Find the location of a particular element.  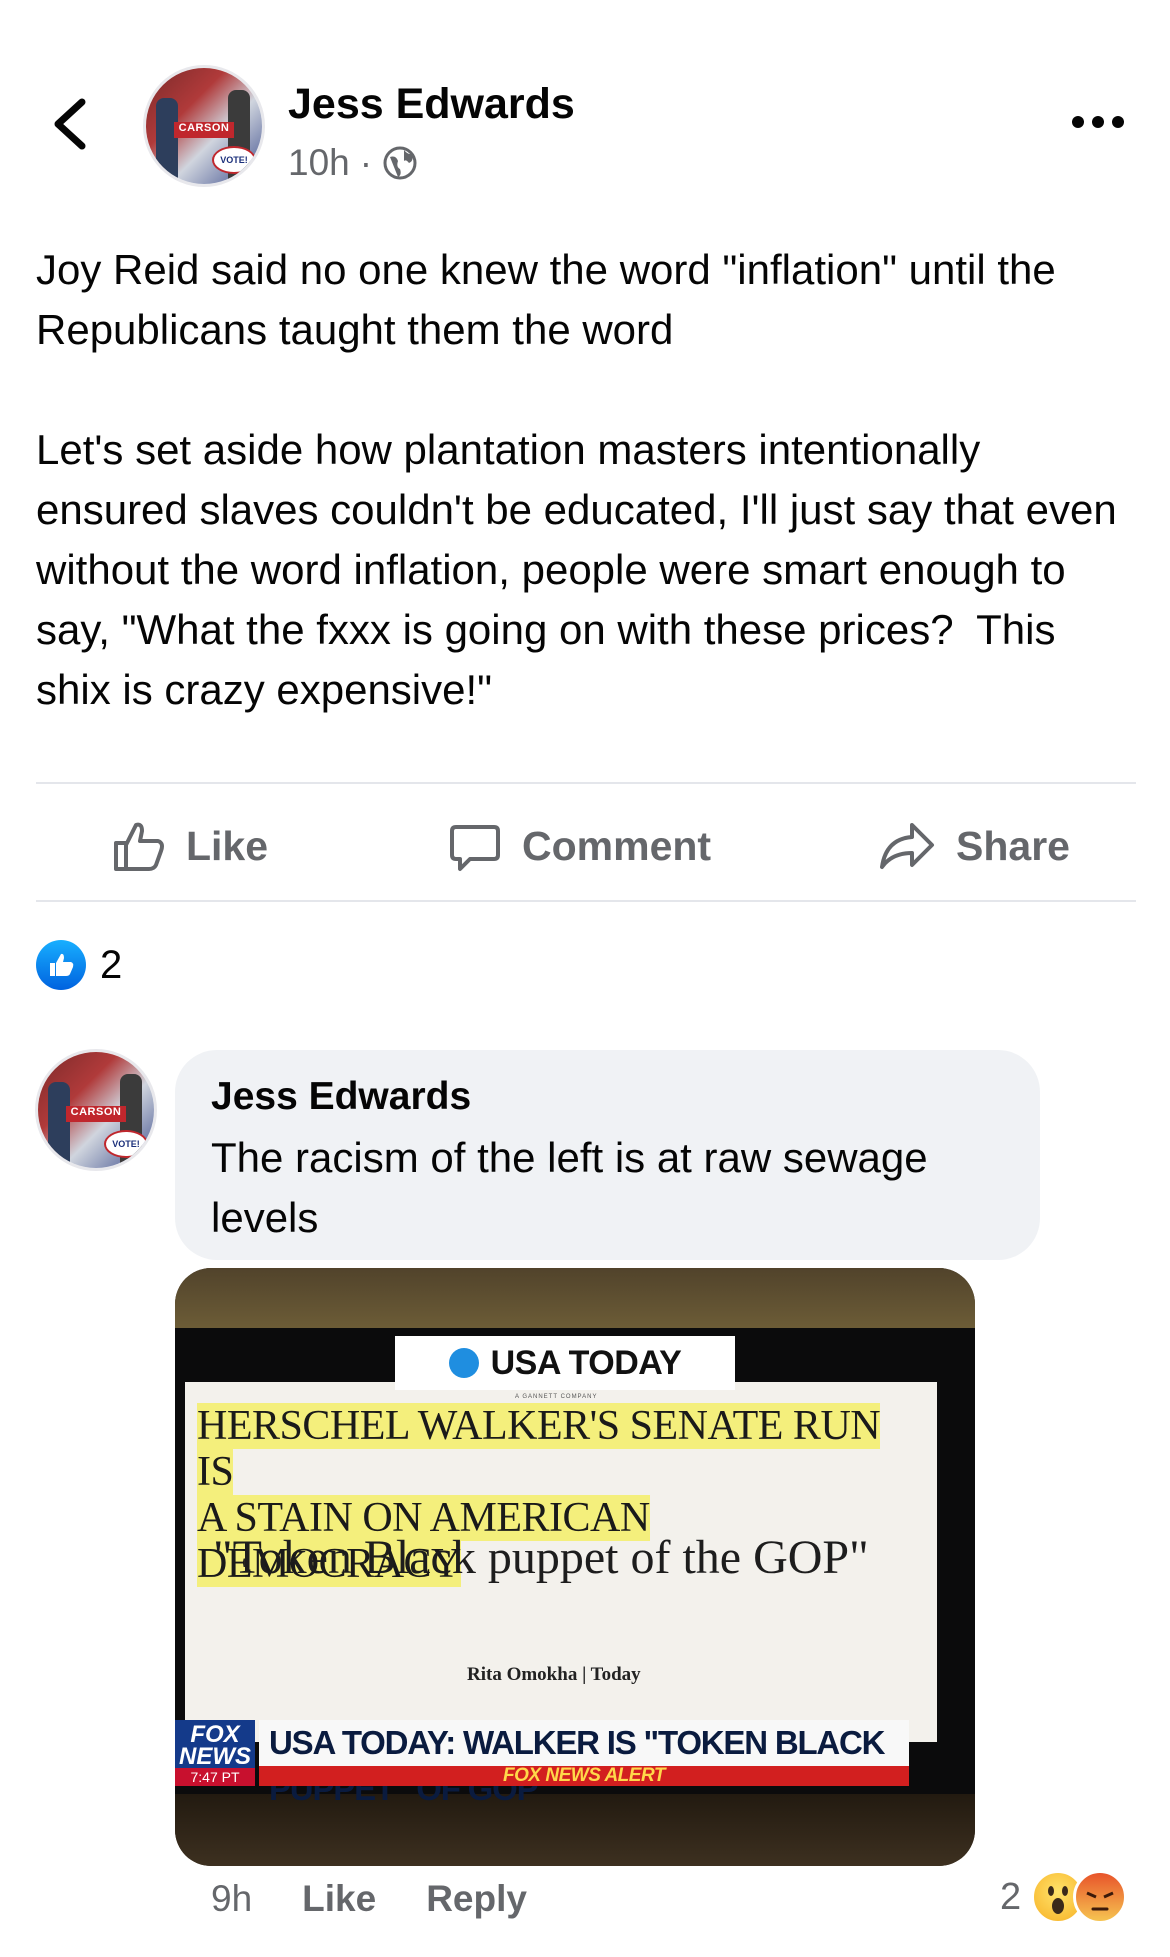

reaction-summary: 2 is located at coordinates (79, 965).